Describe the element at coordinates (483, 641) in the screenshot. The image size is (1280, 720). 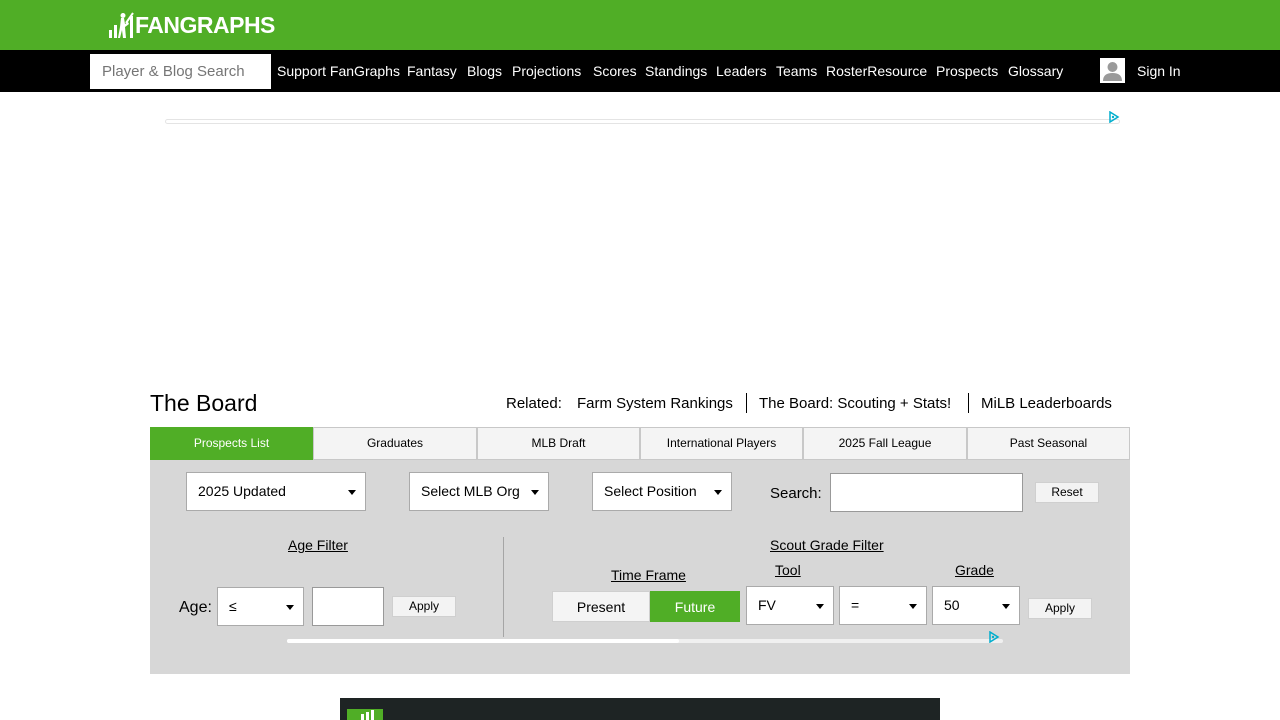
I see `ad-scroll-thumb` at that location.